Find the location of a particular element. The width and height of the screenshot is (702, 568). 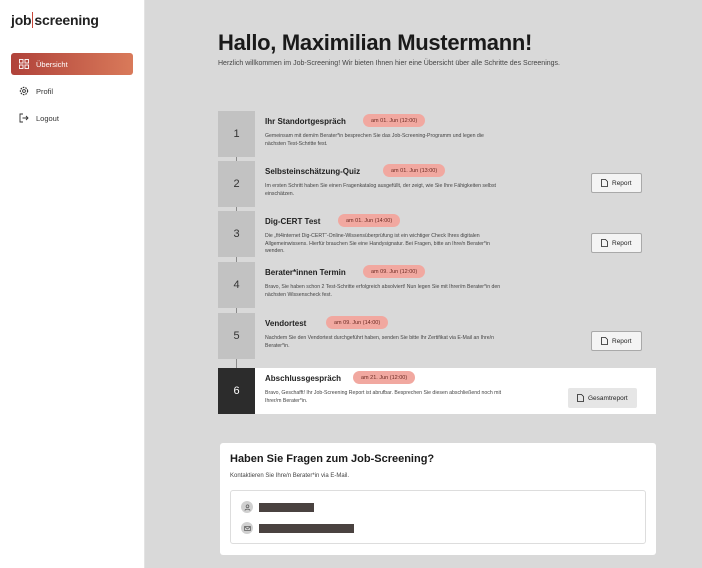

step-number: 3 is located at coordinates (236, 234).